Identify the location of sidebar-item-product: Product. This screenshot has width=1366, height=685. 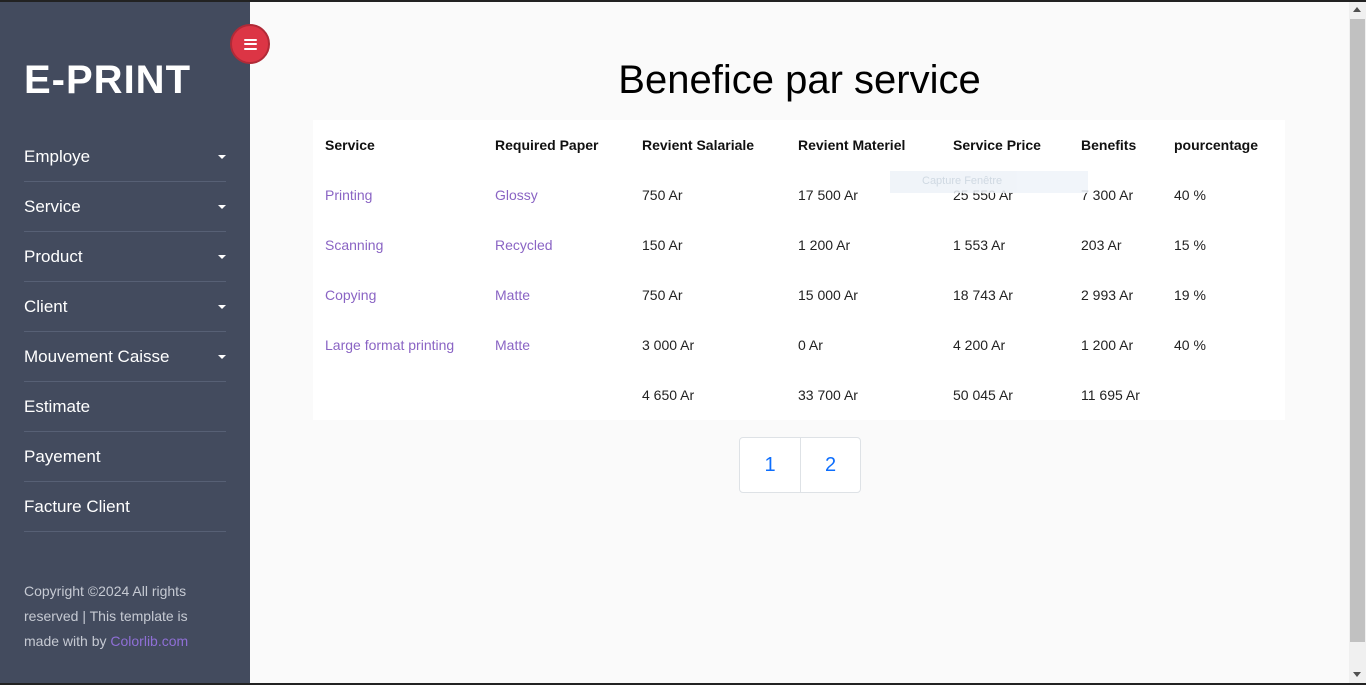
(125, 257).